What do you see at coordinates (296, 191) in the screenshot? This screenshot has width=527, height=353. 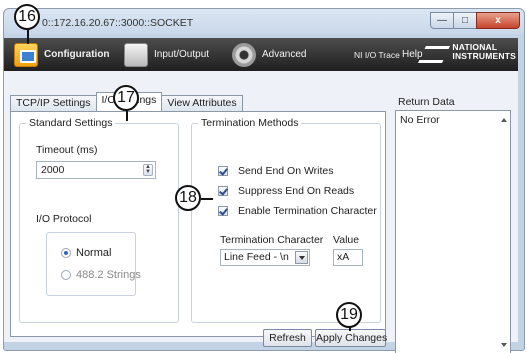 I see `suppress-end-on-reads-label: Suppress End On Reads` at bounding box center [296, 191].